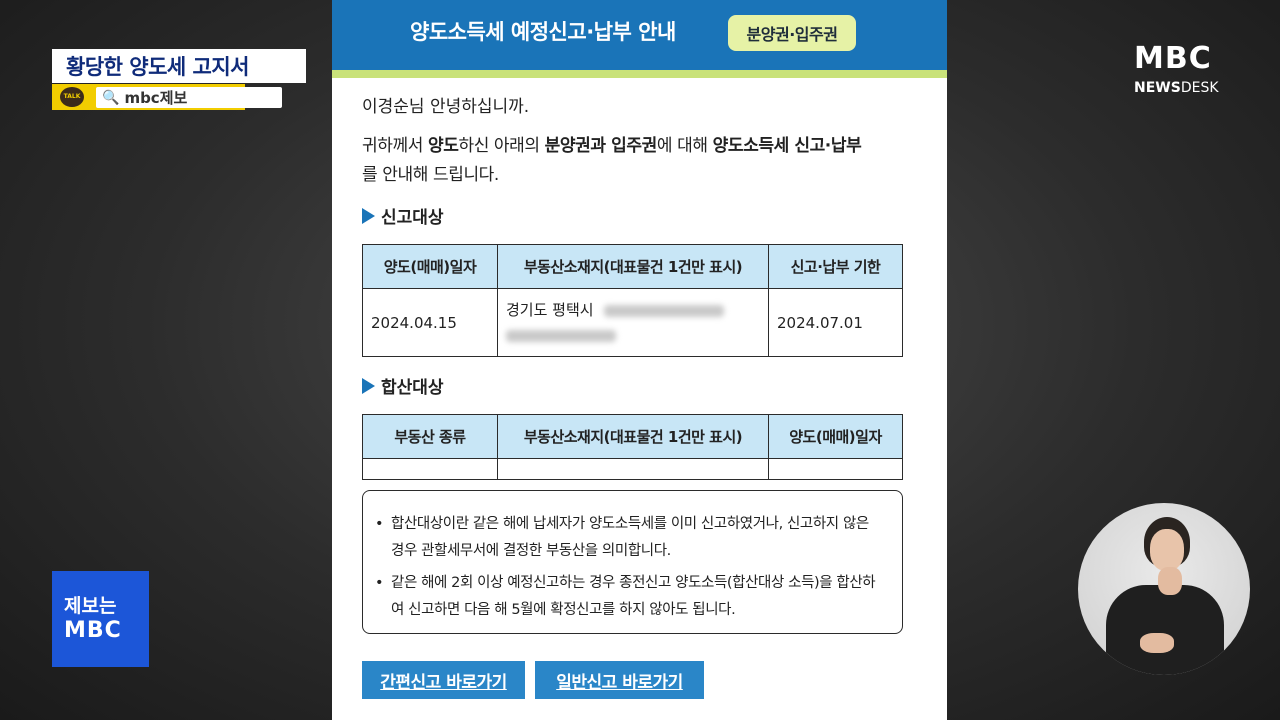 This screenshot has width=1280, height=720. Describe the element at coordinates (430, 436) in the screenshot. I see `table-header-cell: 부동산 종류` at that location.